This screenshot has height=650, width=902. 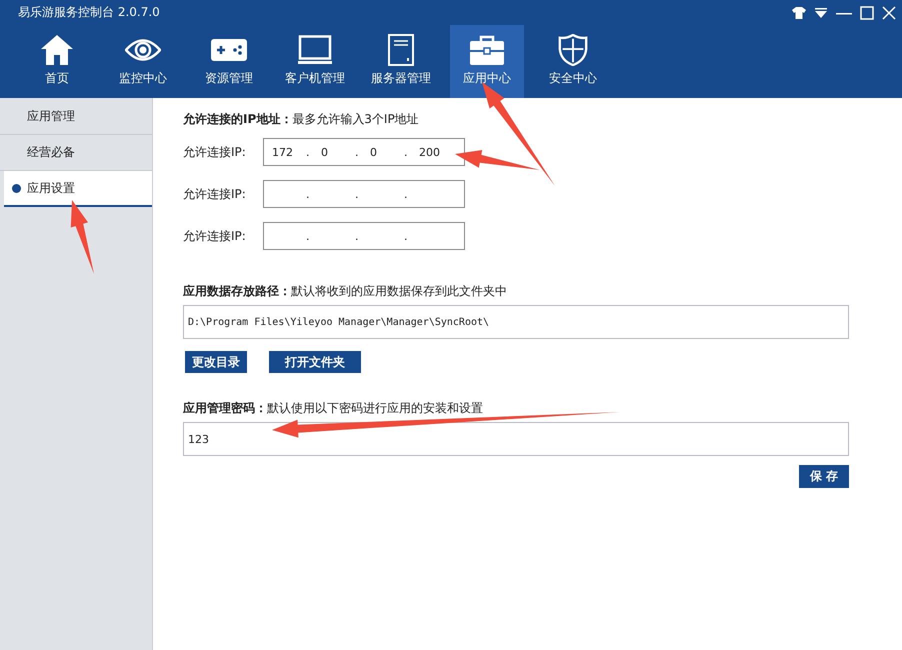 What do you see at coordinates (315, 362) in the screenshot?
I see `folder-button: 打开文件夹` at bounding box center [315, 362].